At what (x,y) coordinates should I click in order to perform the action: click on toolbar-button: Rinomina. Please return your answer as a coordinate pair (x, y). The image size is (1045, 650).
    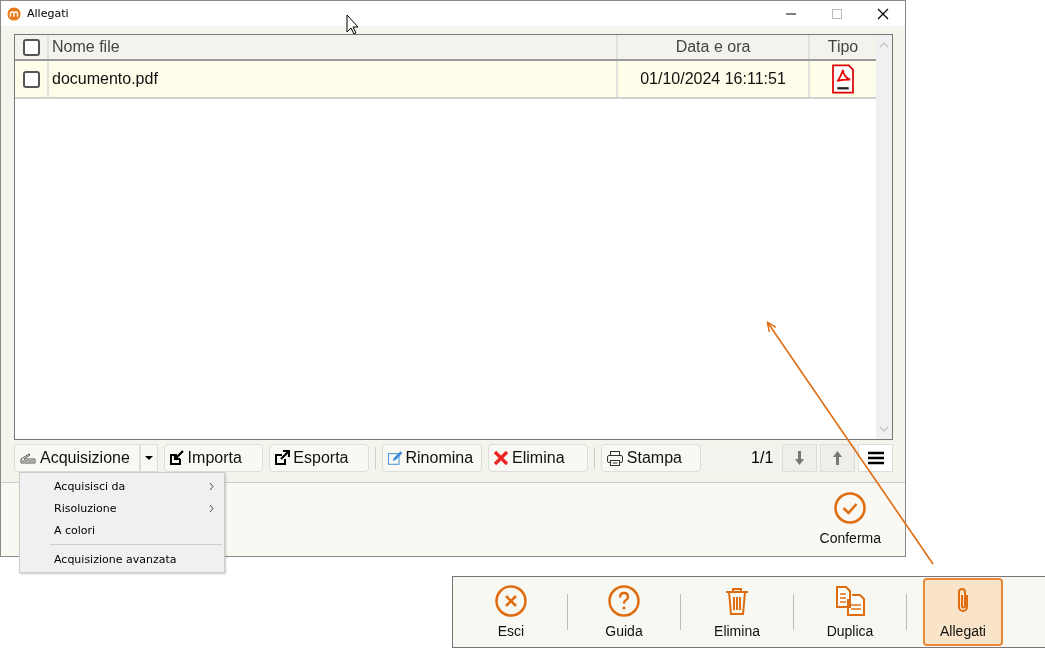
    Looking at the image, I should click on (432, 458).